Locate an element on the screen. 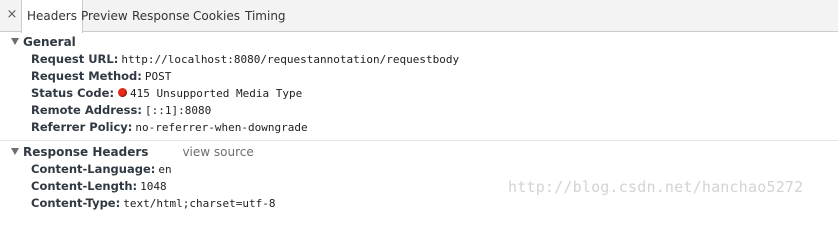 Image resolution: width=838 pixels, height=240 pixels. request-method-row: Request Method: POST is located at coordinates (101, 76).